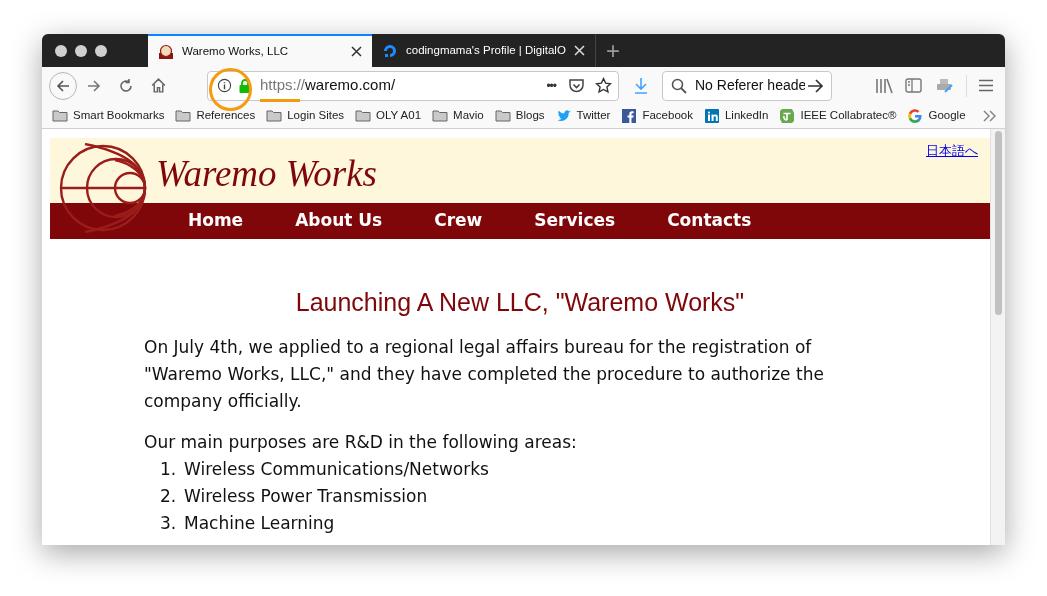 Image resolution: width=1047 pixels, height=596 pixels. Describe the element at coordinates (224, 85) in the screenshot. I see `info-icon` at that location.